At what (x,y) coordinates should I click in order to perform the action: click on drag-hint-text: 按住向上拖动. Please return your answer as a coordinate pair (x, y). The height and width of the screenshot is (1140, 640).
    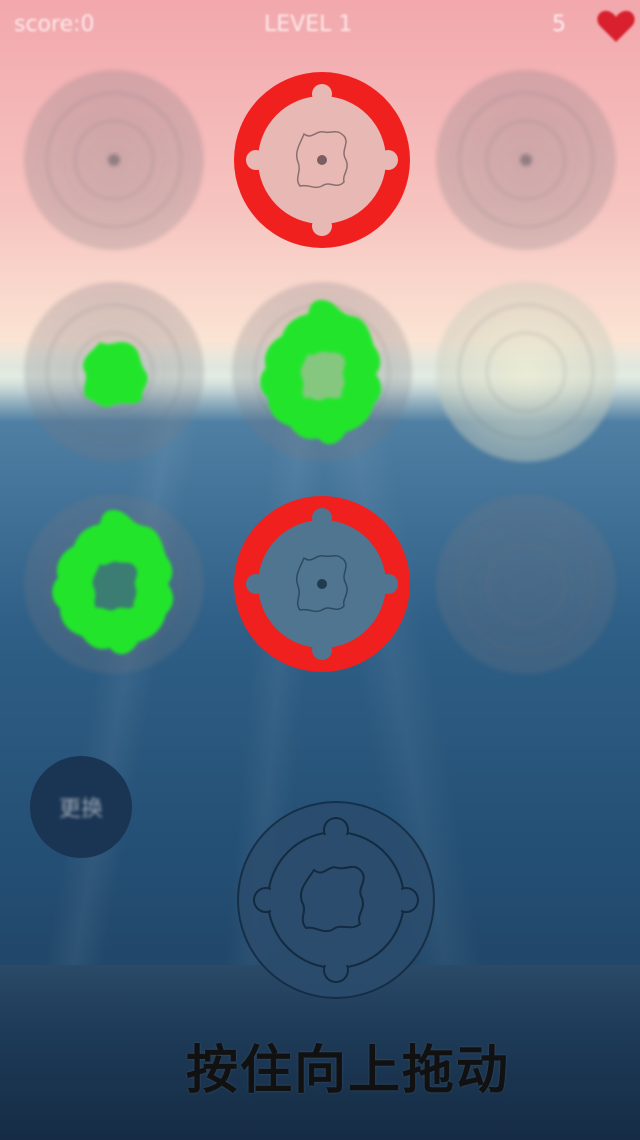
    Looking at the image, I should click on (347, 1071).